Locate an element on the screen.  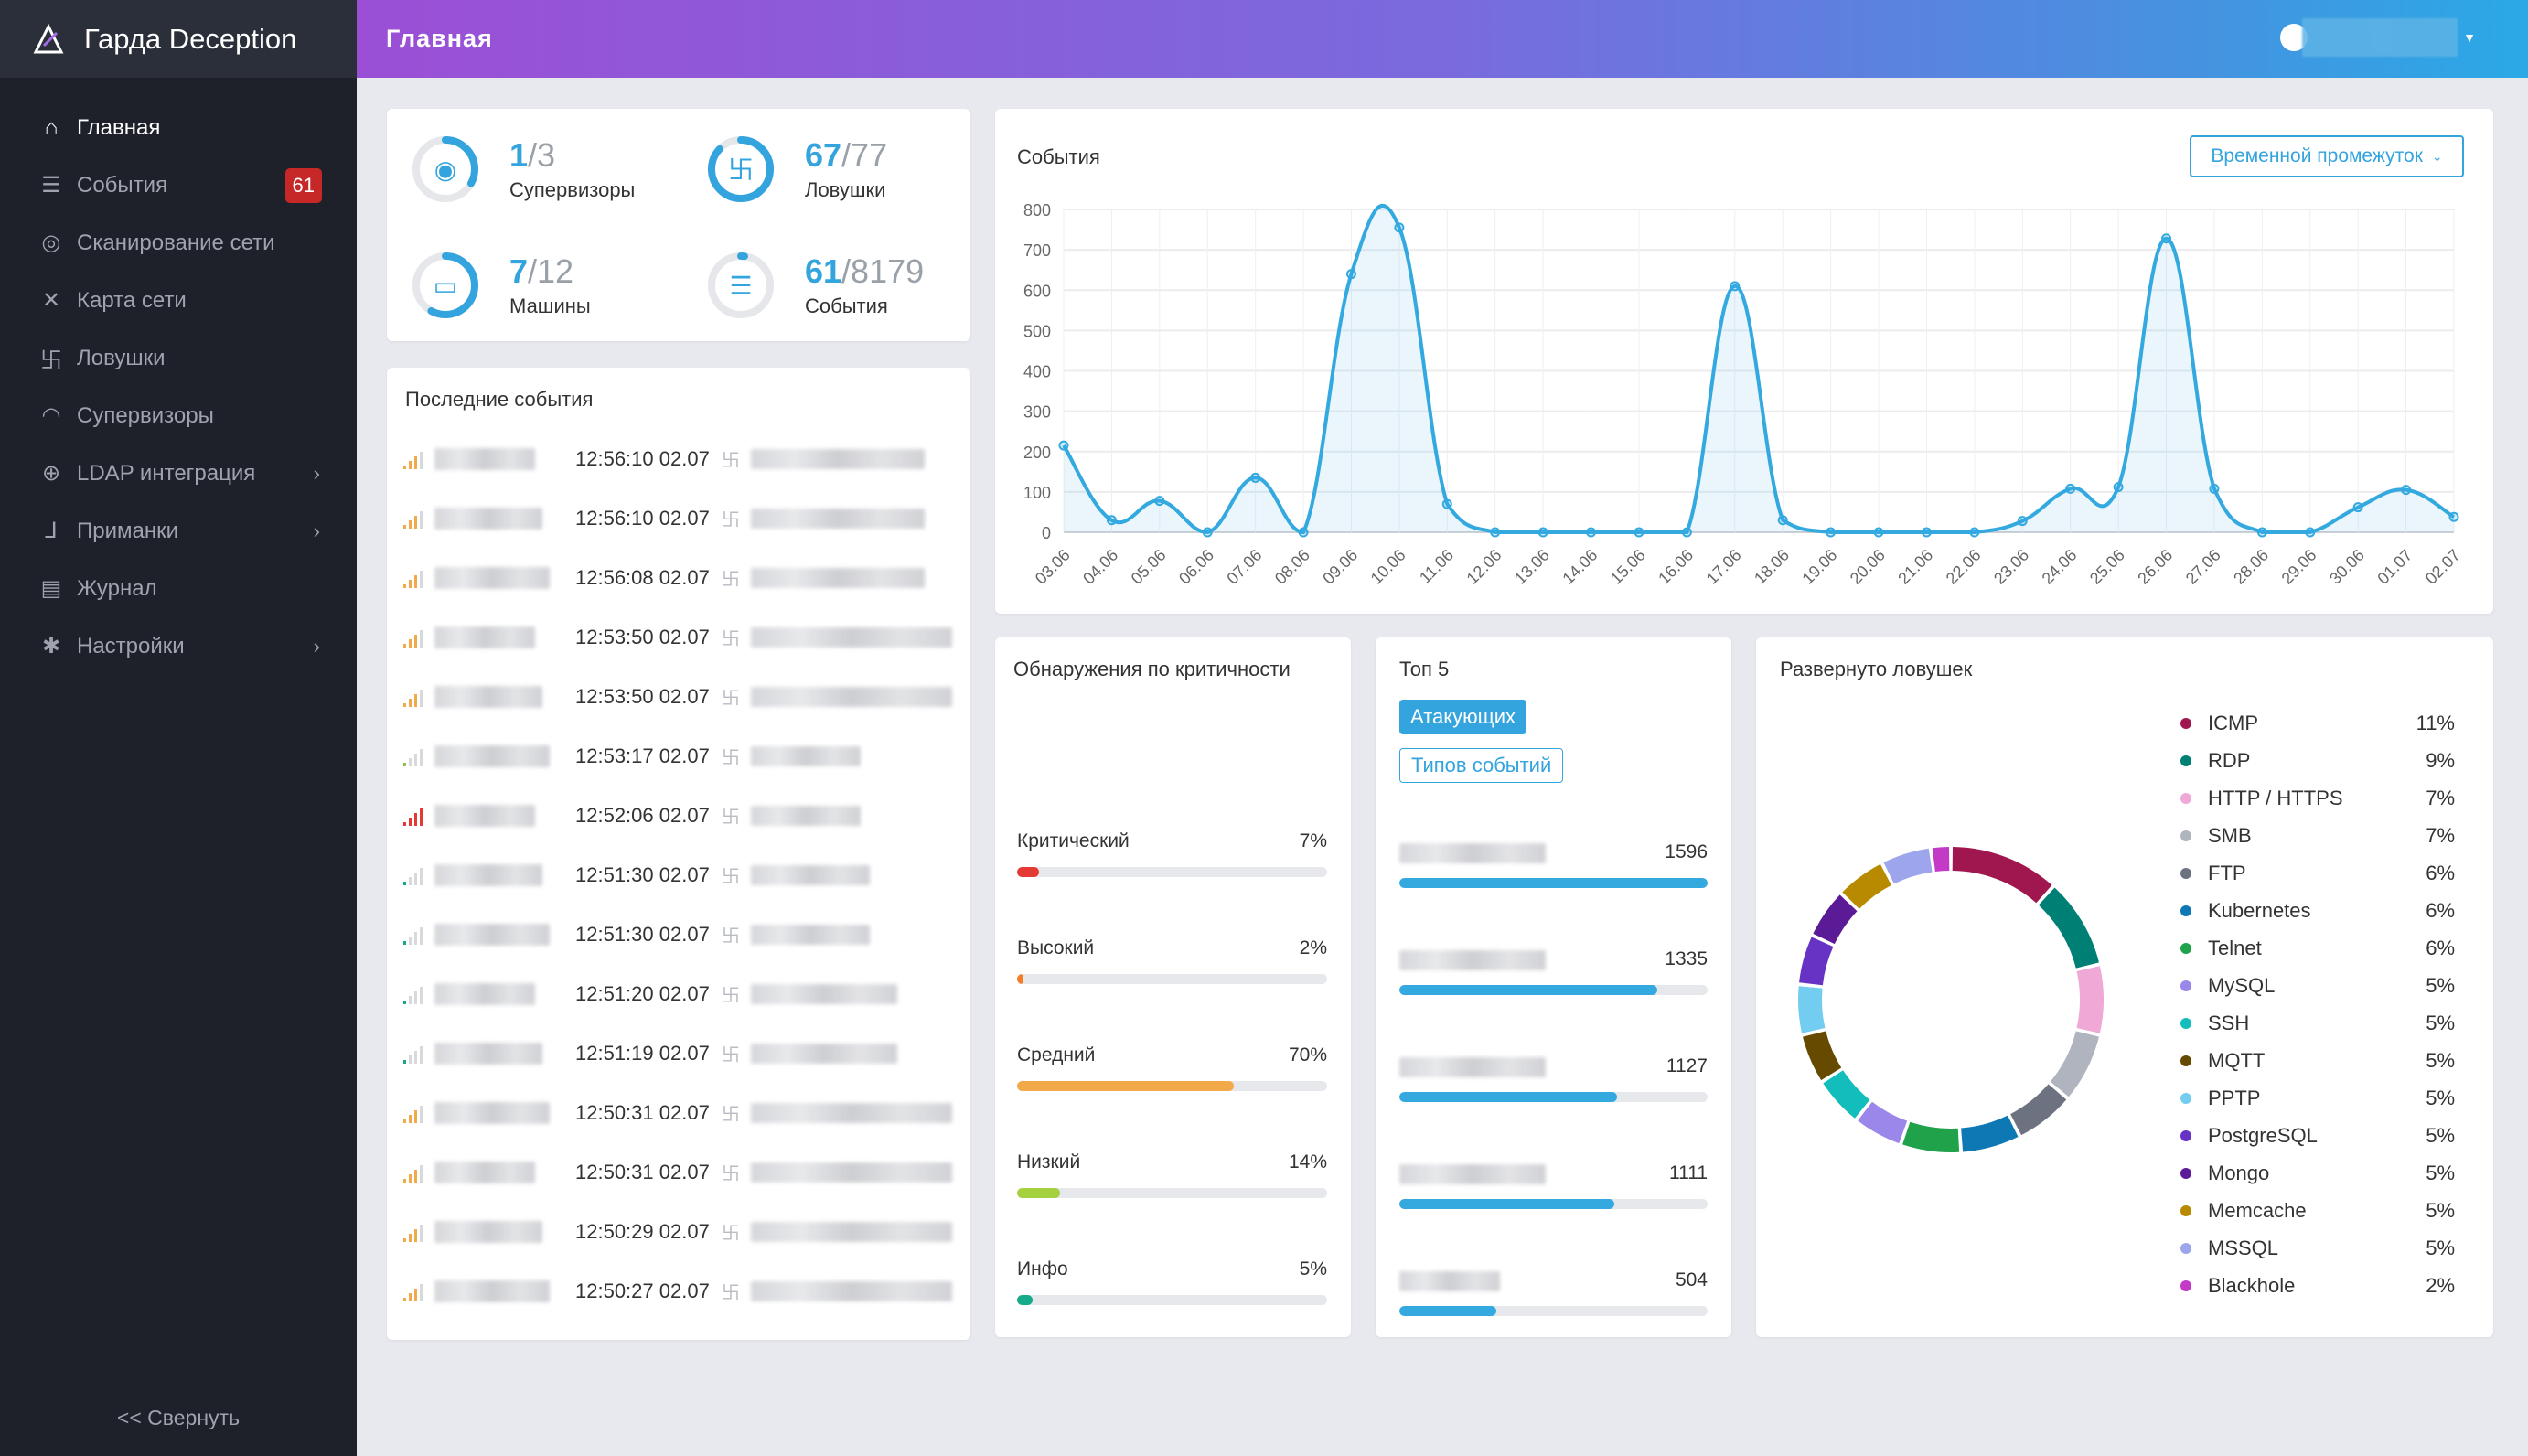
sidebar-item-2: ◎ Сканирование сети is located at coordinates (179, 243).